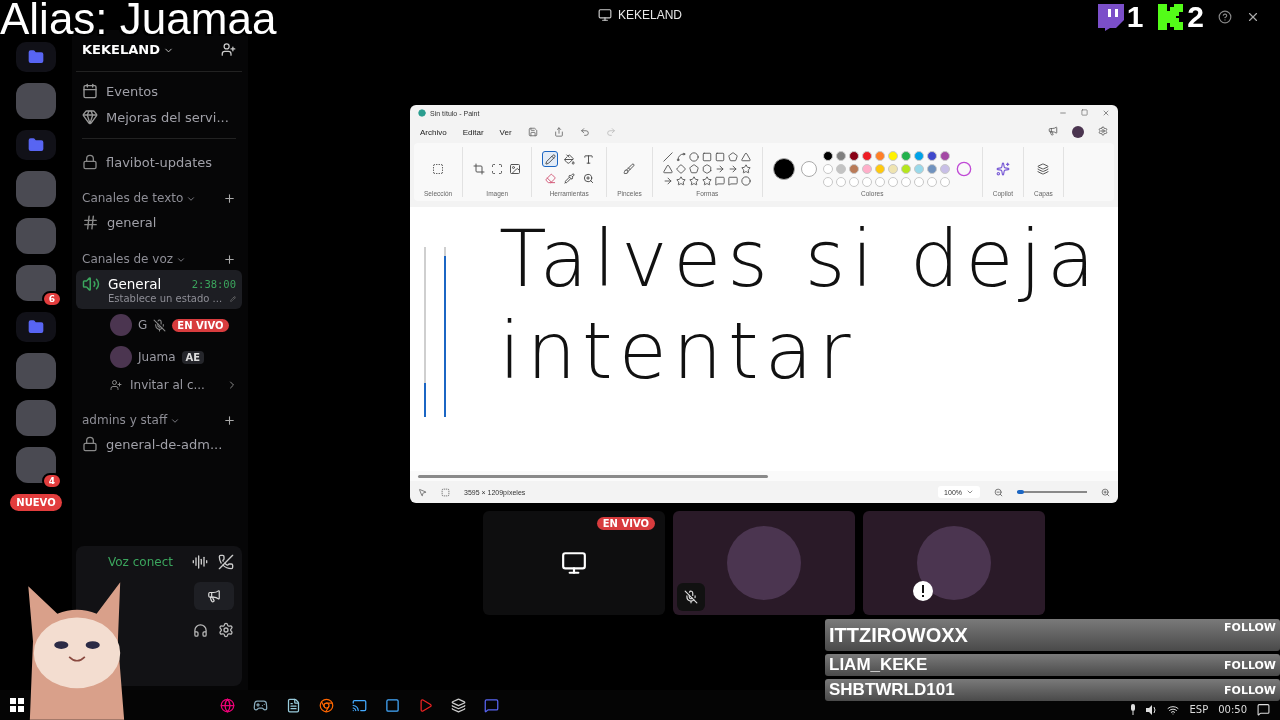 This screenshot has height=720, width=1280. Describe the element at coordinates (159, 357) in the screenshot. I see `voice-member: Juama AE` at that location.